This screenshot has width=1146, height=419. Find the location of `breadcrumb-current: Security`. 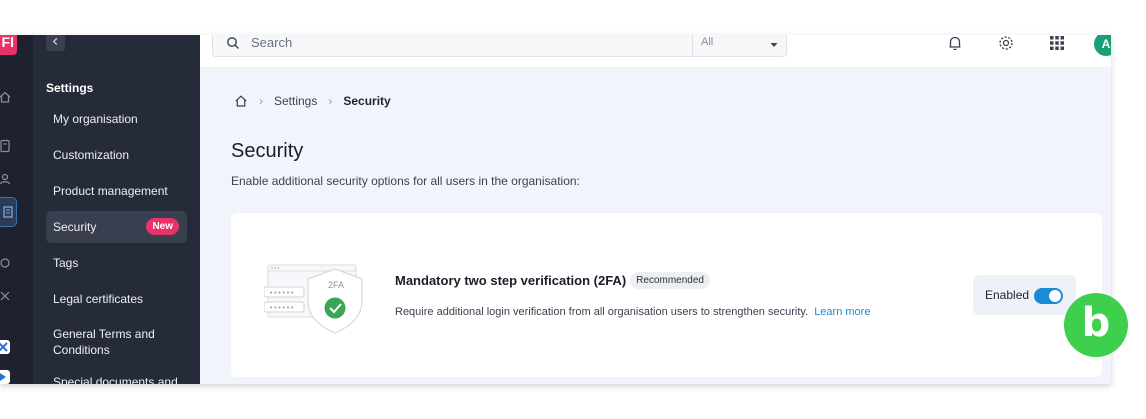

breadcrumb-current: Security is located at coordinates (367, 101).